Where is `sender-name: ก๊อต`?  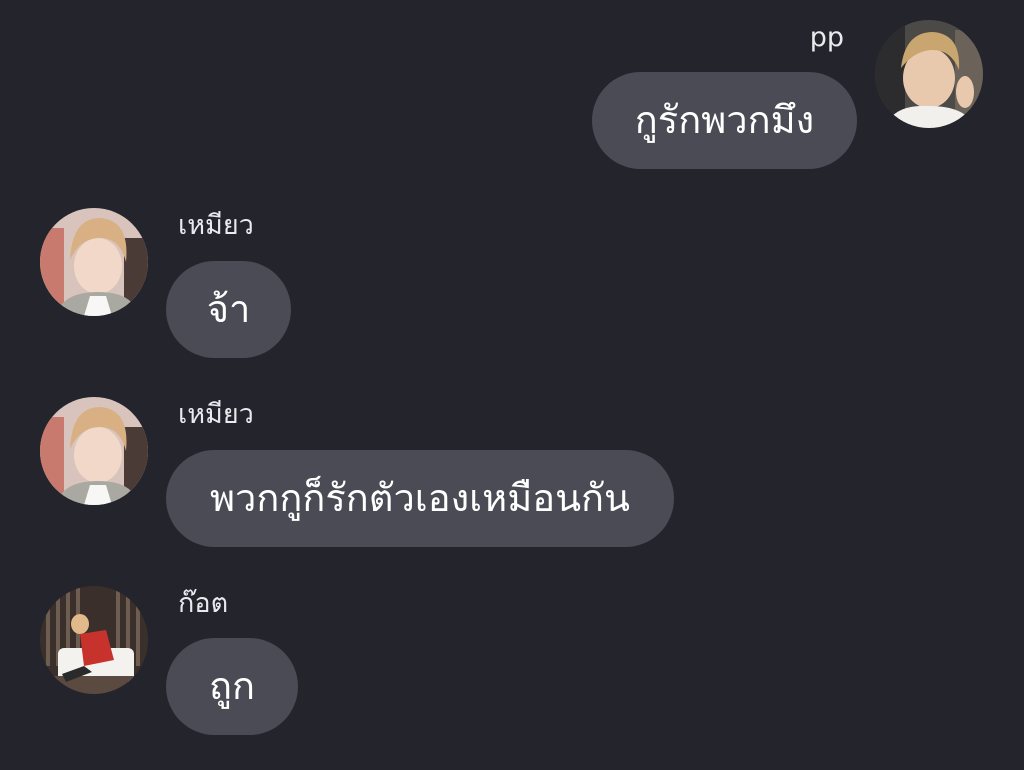
sender-name: ก๊อต is located at coordinates (203, 603).